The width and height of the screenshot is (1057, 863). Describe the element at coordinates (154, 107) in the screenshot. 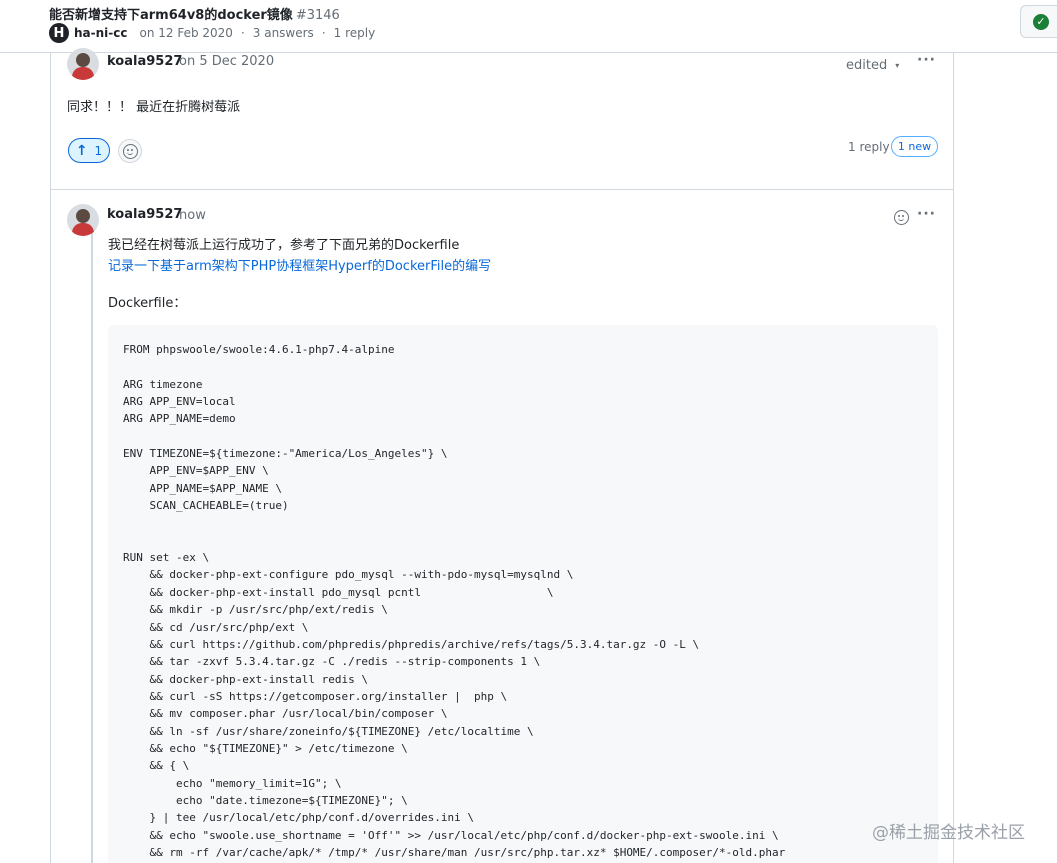

I see `comment-body: 同求！！！ 最近在折腾树莓派` at that location.